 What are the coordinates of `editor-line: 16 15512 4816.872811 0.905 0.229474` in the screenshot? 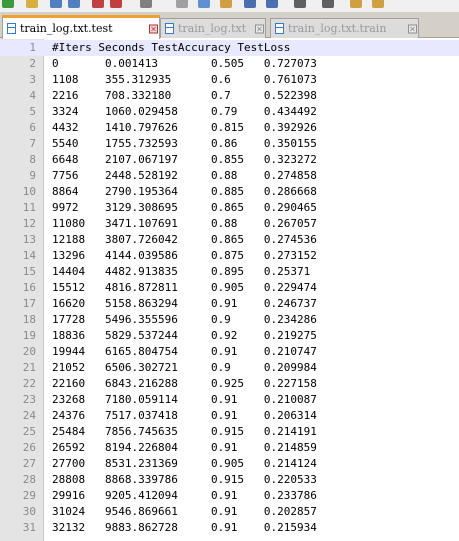 It's located at (229, 288).